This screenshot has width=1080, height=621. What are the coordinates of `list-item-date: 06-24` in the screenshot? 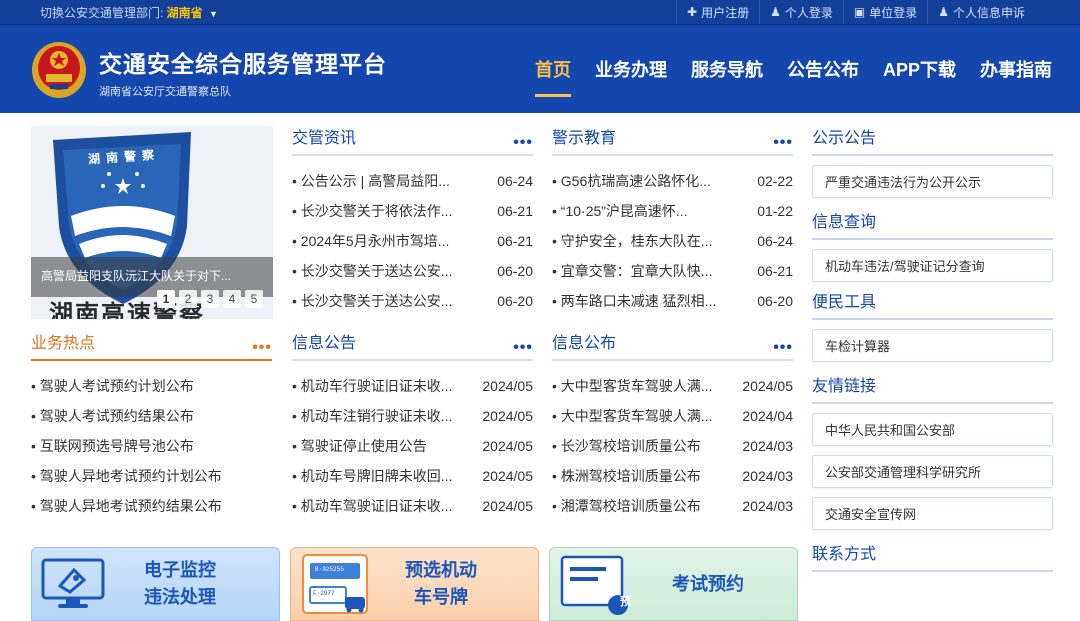 It's located at (775, 241).